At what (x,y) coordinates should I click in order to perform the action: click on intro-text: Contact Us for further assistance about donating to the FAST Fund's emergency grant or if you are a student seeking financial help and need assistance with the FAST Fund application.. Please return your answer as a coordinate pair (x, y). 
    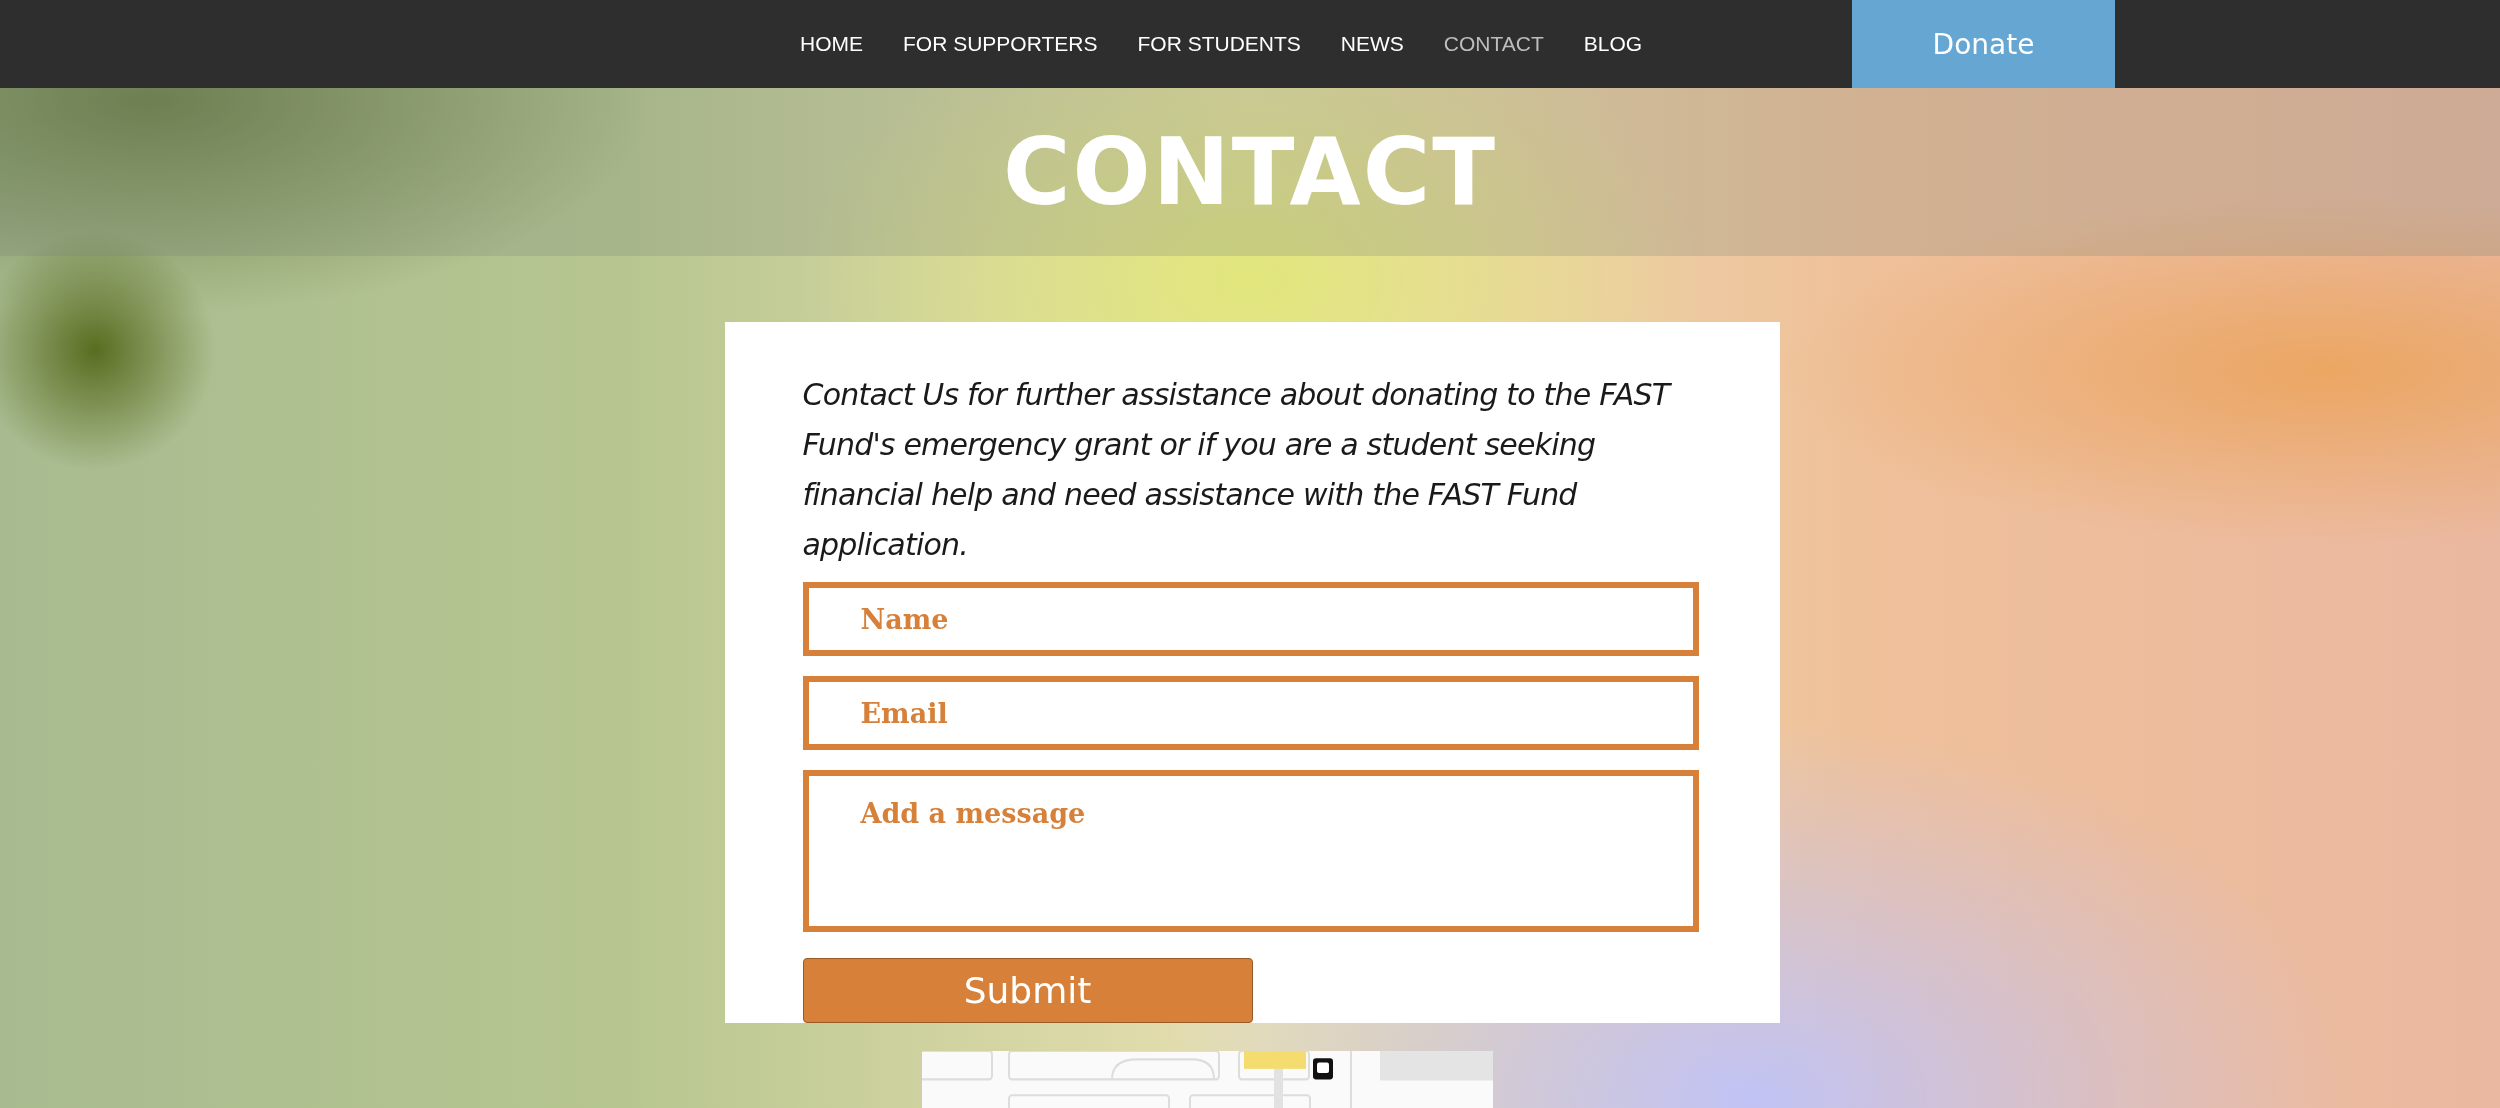
    Looking at the image, I should click on (1237, 470).